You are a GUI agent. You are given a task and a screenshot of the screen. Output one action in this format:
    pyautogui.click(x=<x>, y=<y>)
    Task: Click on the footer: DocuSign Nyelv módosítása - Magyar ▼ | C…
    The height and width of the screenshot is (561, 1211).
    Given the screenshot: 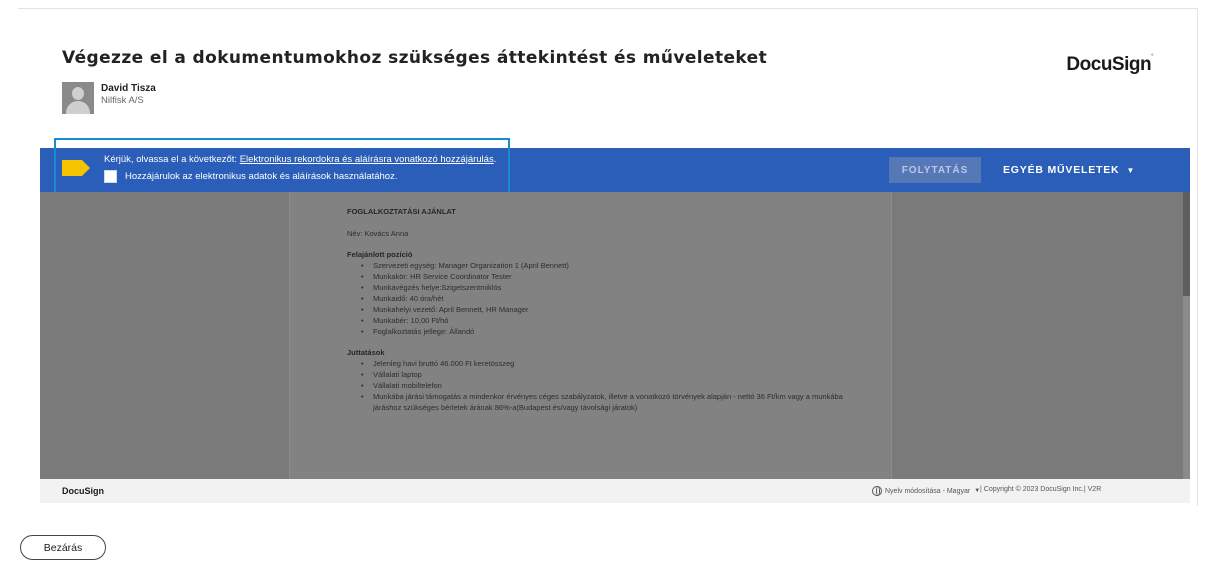 What is the action you would take?
    pyautogui.click(x=615, y=491)
    